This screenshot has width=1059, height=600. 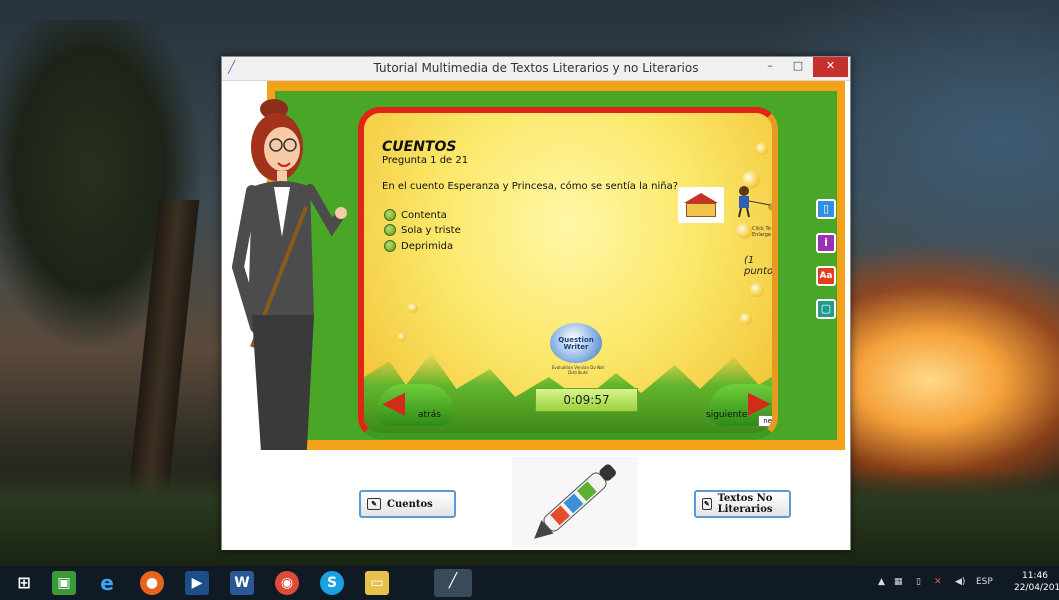 I want to click on input-language: ESP, so click(x=984, y=582).